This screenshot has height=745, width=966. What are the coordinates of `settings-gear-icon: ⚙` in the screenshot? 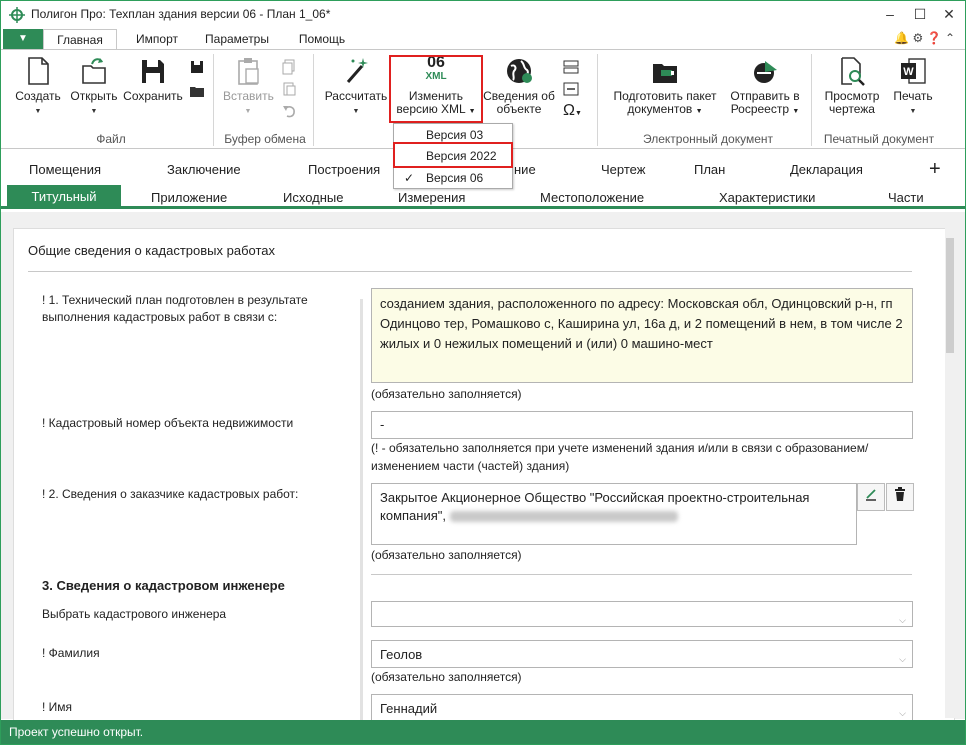 It's located at (918, 38).